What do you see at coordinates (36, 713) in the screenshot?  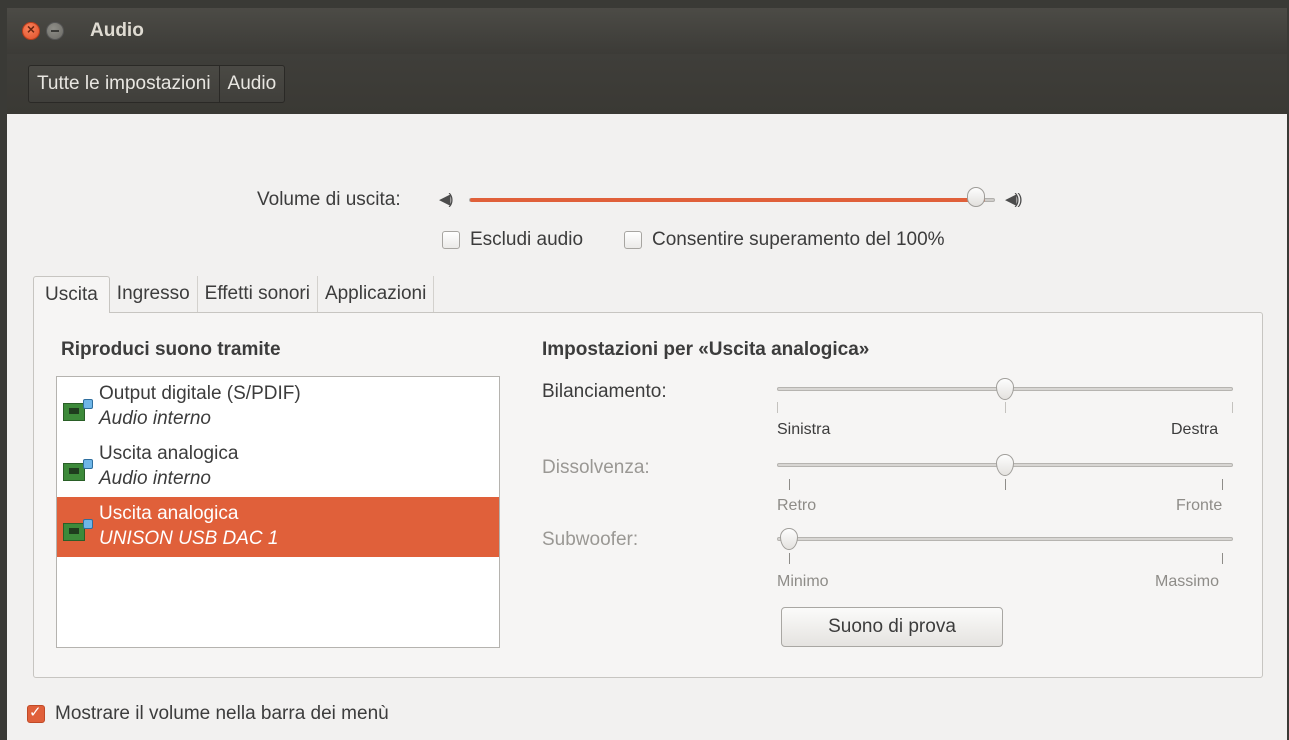 I see `show-volume-checkbox` at bounding box center [36, 713].